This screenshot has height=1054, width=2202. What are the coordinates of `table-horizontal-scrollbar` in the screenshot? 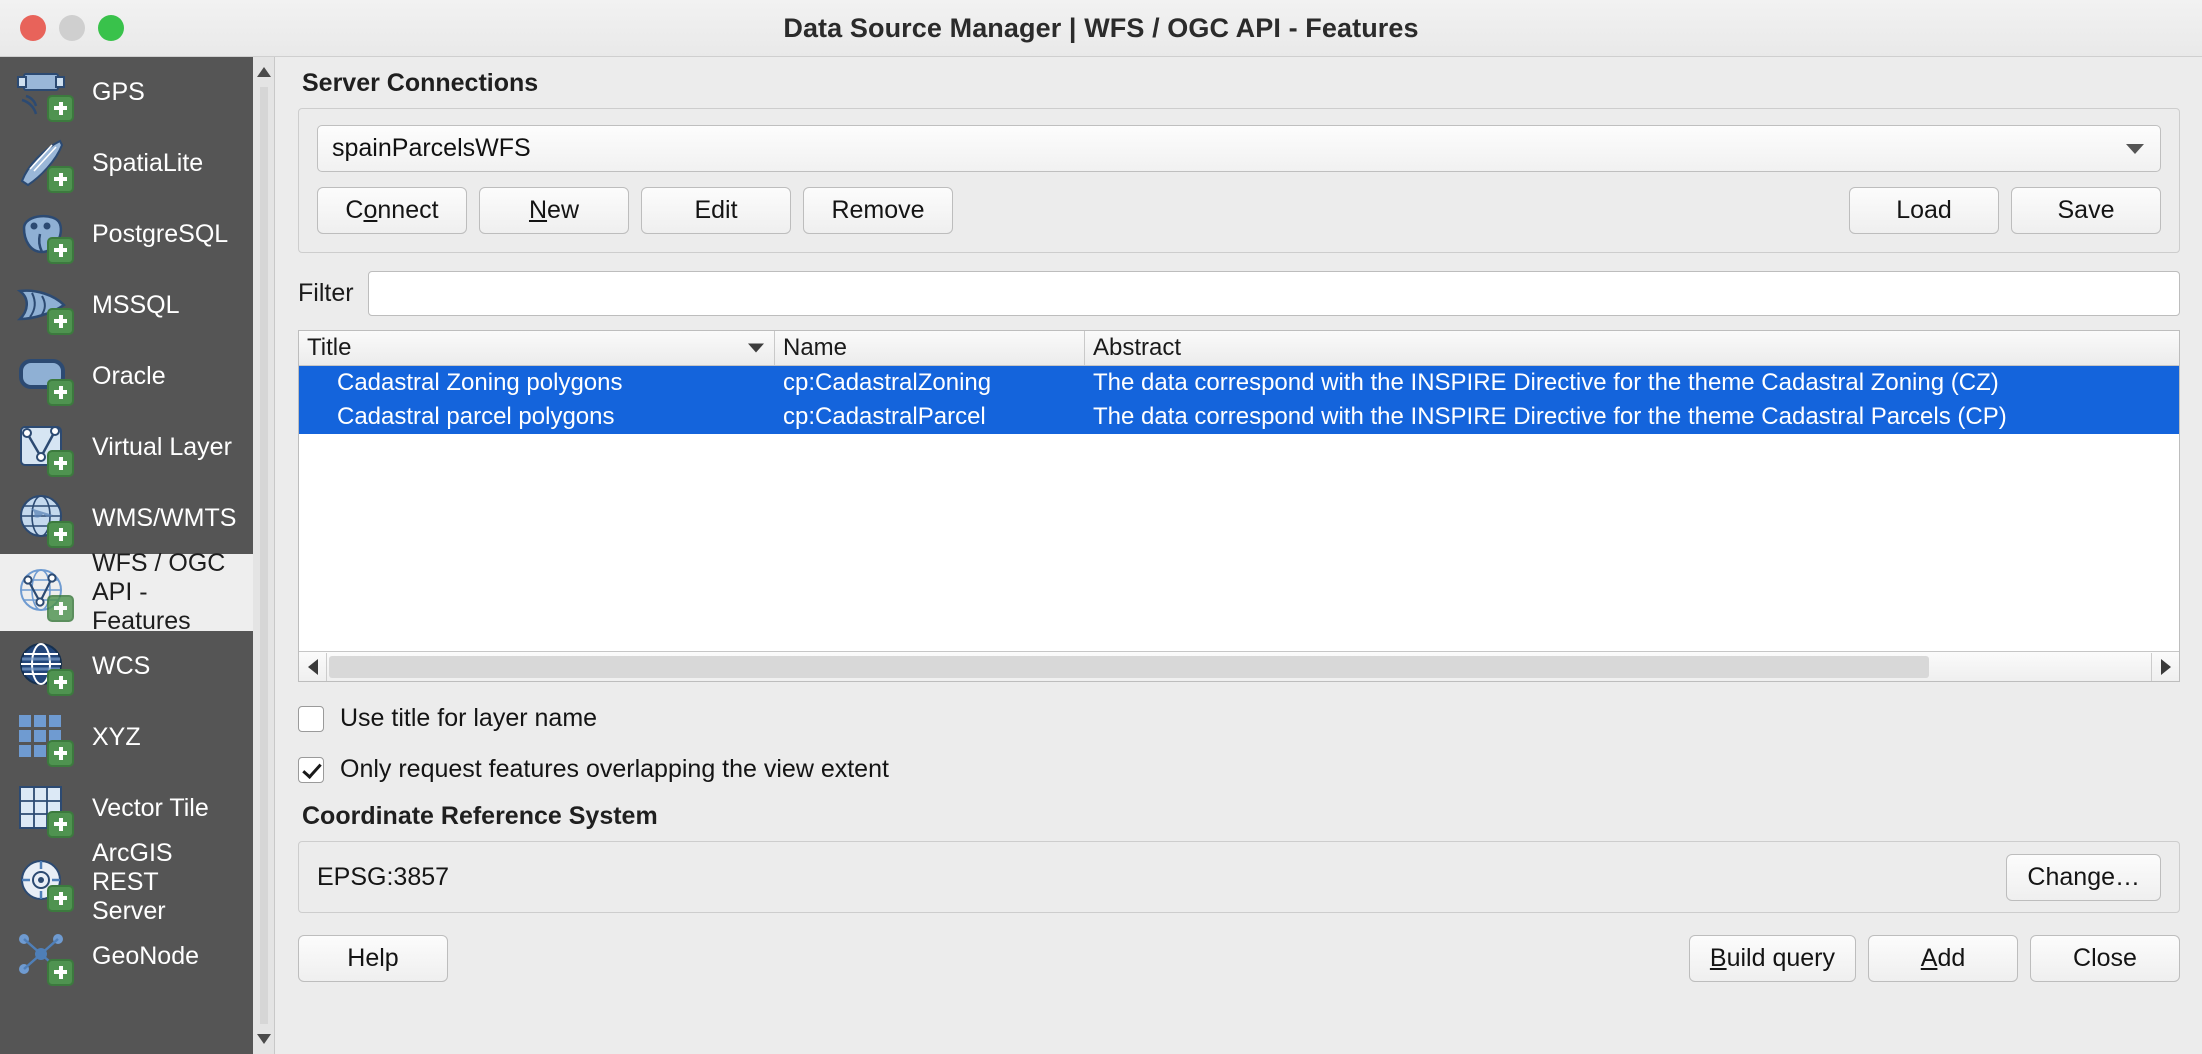 It's located at (1239, 666).